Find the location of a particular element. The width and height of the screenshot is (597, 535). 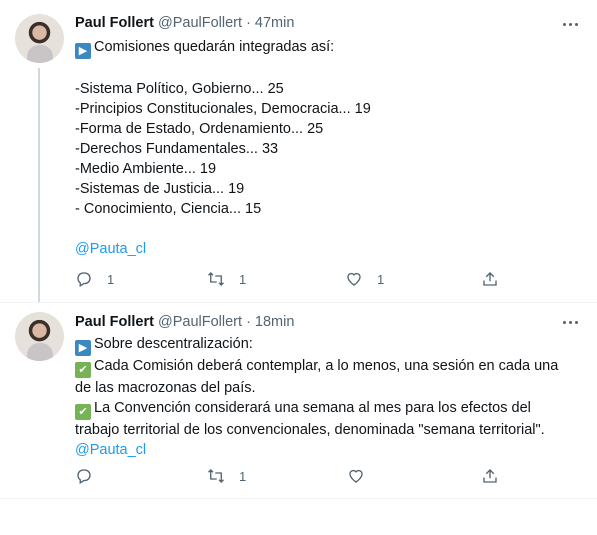

commission-line: -Derechos Fundamentales... 33 is located at coordinates (177, 149).